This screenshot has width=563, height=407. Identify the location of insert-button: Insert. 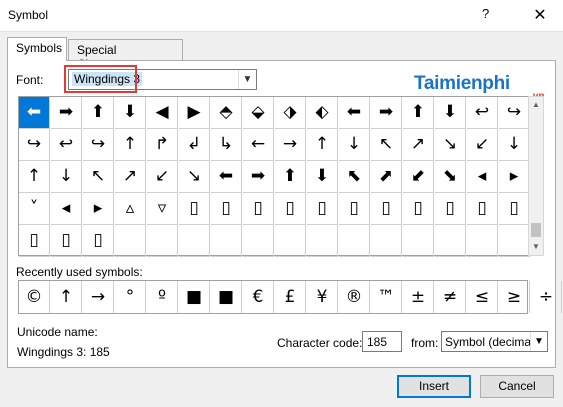
(434, 386).